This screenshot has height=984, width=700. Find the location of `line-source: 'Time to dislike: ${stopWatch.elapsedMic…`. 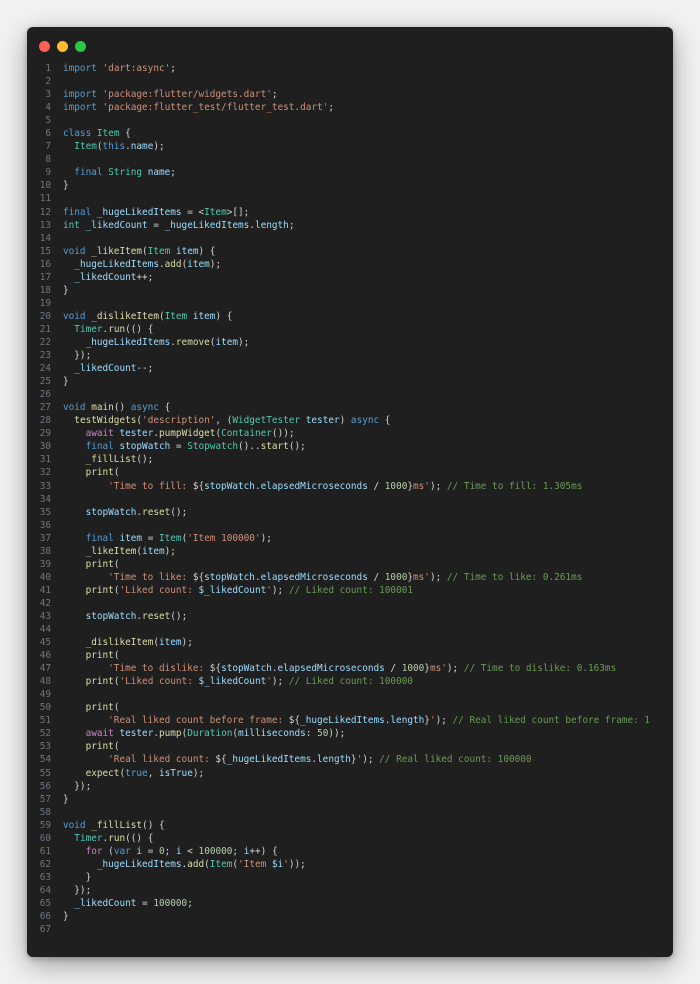

line-source: 'Time to dislike: ${stopWatch.elapsedMic… is located at coordinates (362, 669).